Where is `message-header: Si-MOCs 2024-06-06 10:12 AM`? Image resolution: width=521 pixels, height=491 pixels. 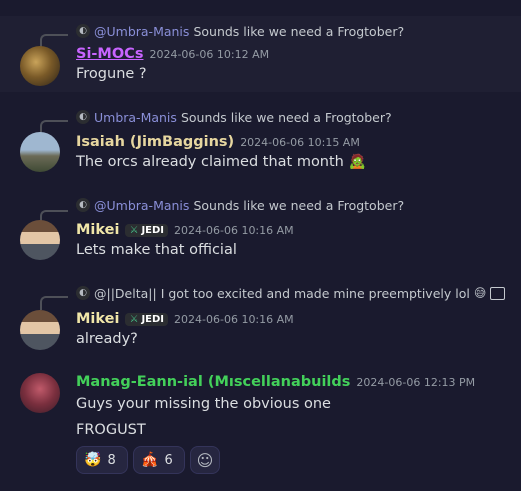
message-header: Si-MOCs 2024-06-06 10:12 AM is located at coordinates (172, 54).